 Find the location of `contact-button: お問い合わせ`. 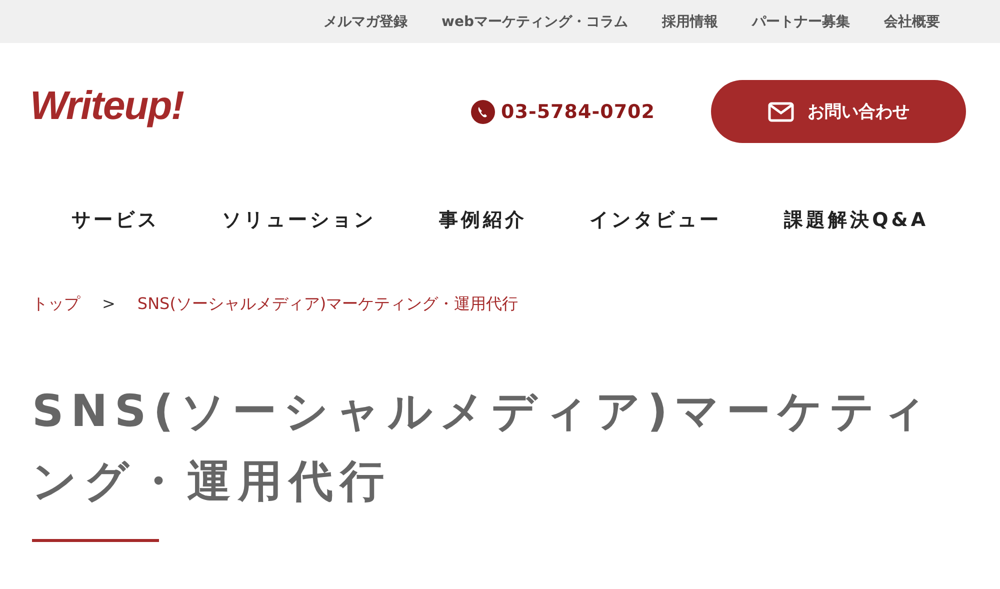

contact-button: お問い合わせ is located at coordinates (838, 111).